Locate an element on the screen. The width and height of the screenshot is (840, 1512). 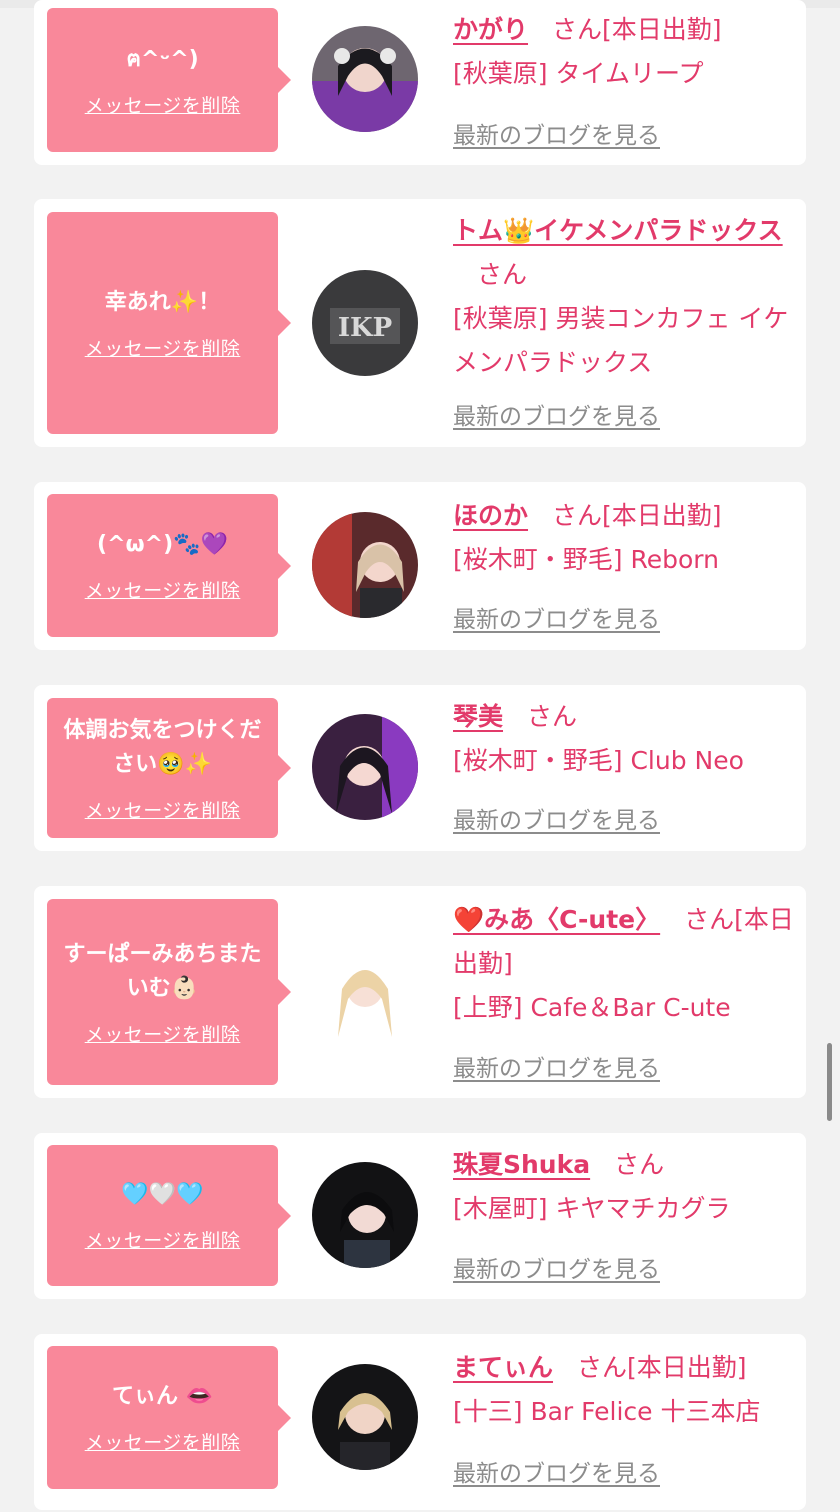
cast-info: ❤️みあ〈C-ute〉 さん[本日出勤] [上野] Cafe＆Bar C-ute is located at coordinates (625, 964).